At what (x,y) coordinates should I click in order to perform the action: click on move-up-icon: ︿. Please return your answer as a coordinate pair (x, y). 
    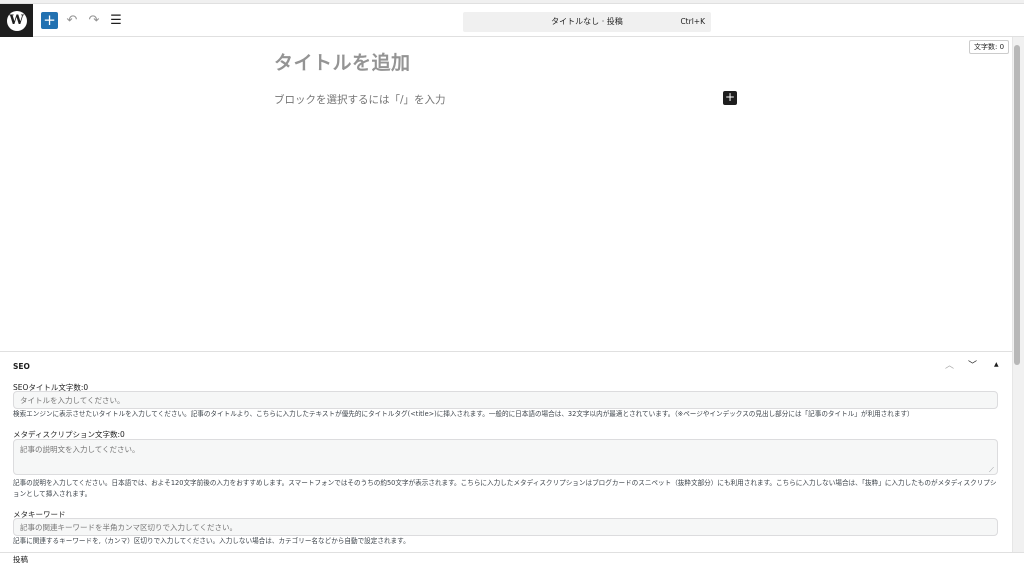
    Looking at the image, I should click on (949, 364).